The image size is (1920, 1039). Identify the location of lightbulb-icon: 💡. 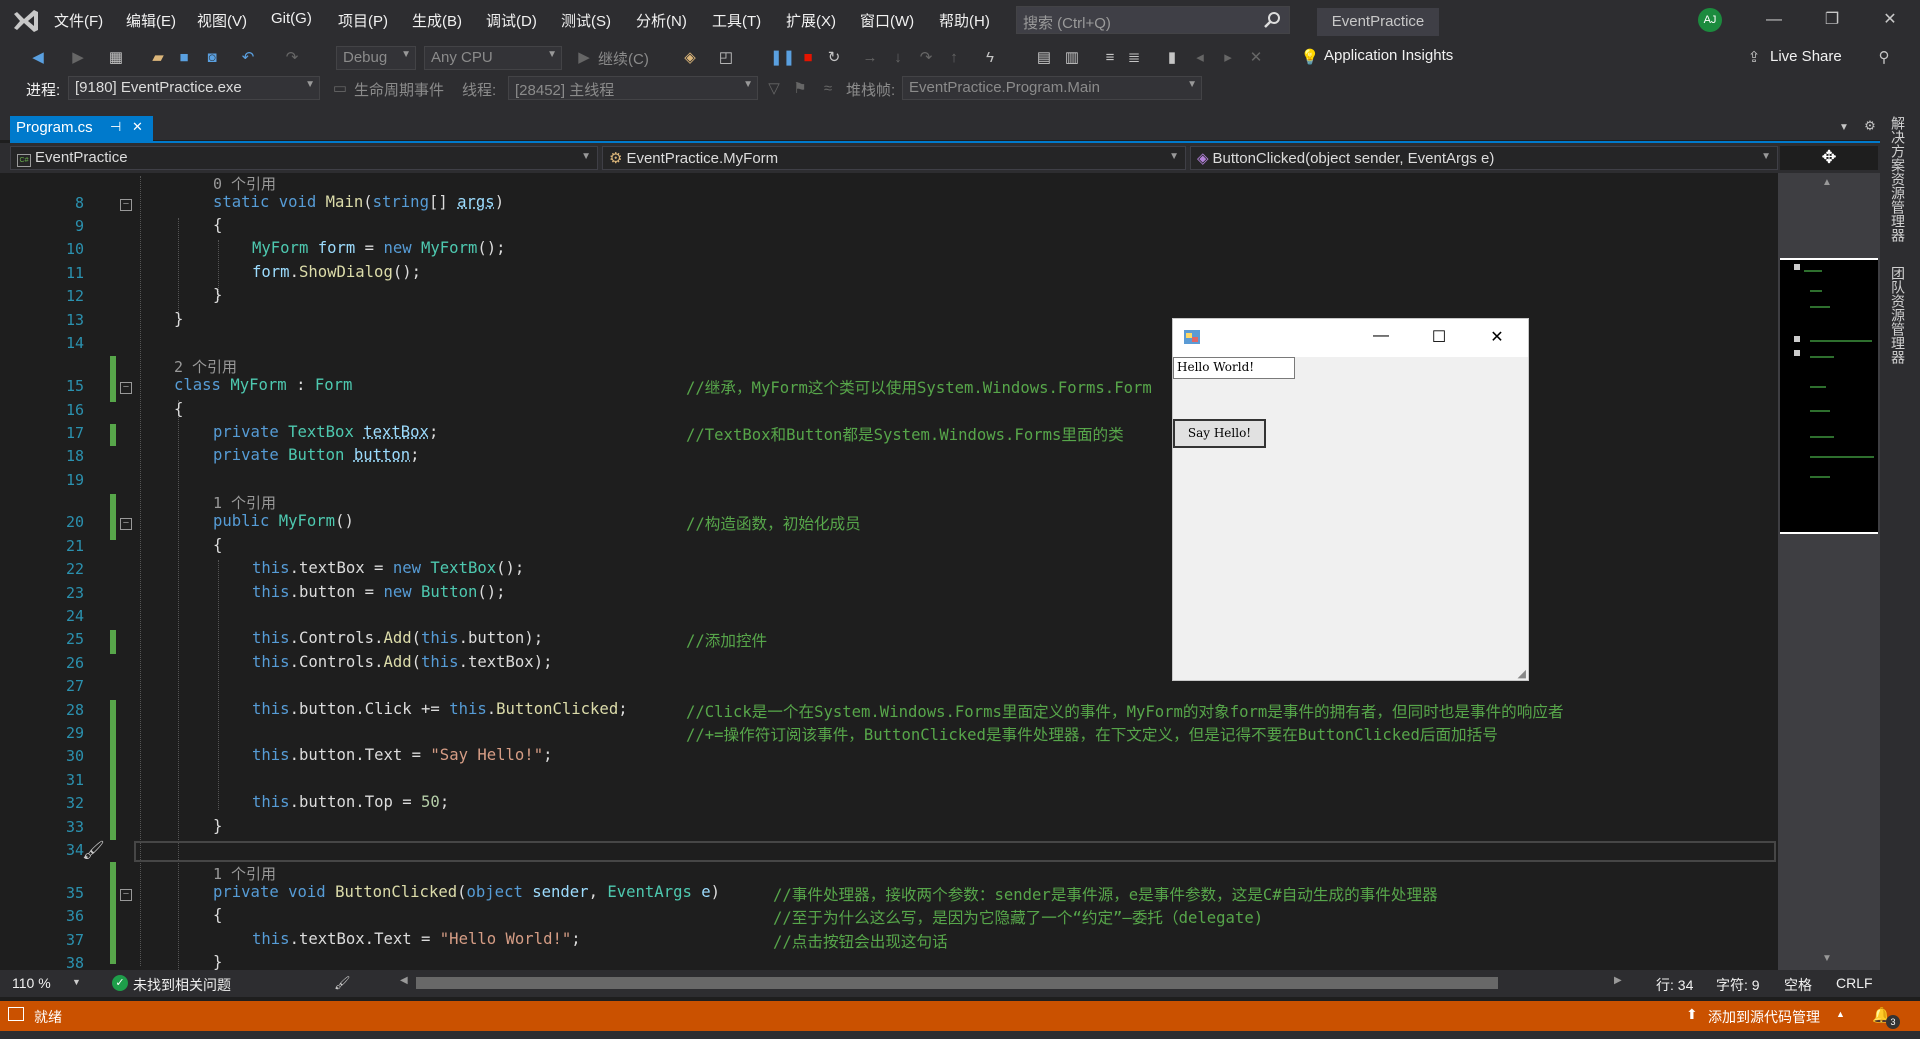
(1310, 58).